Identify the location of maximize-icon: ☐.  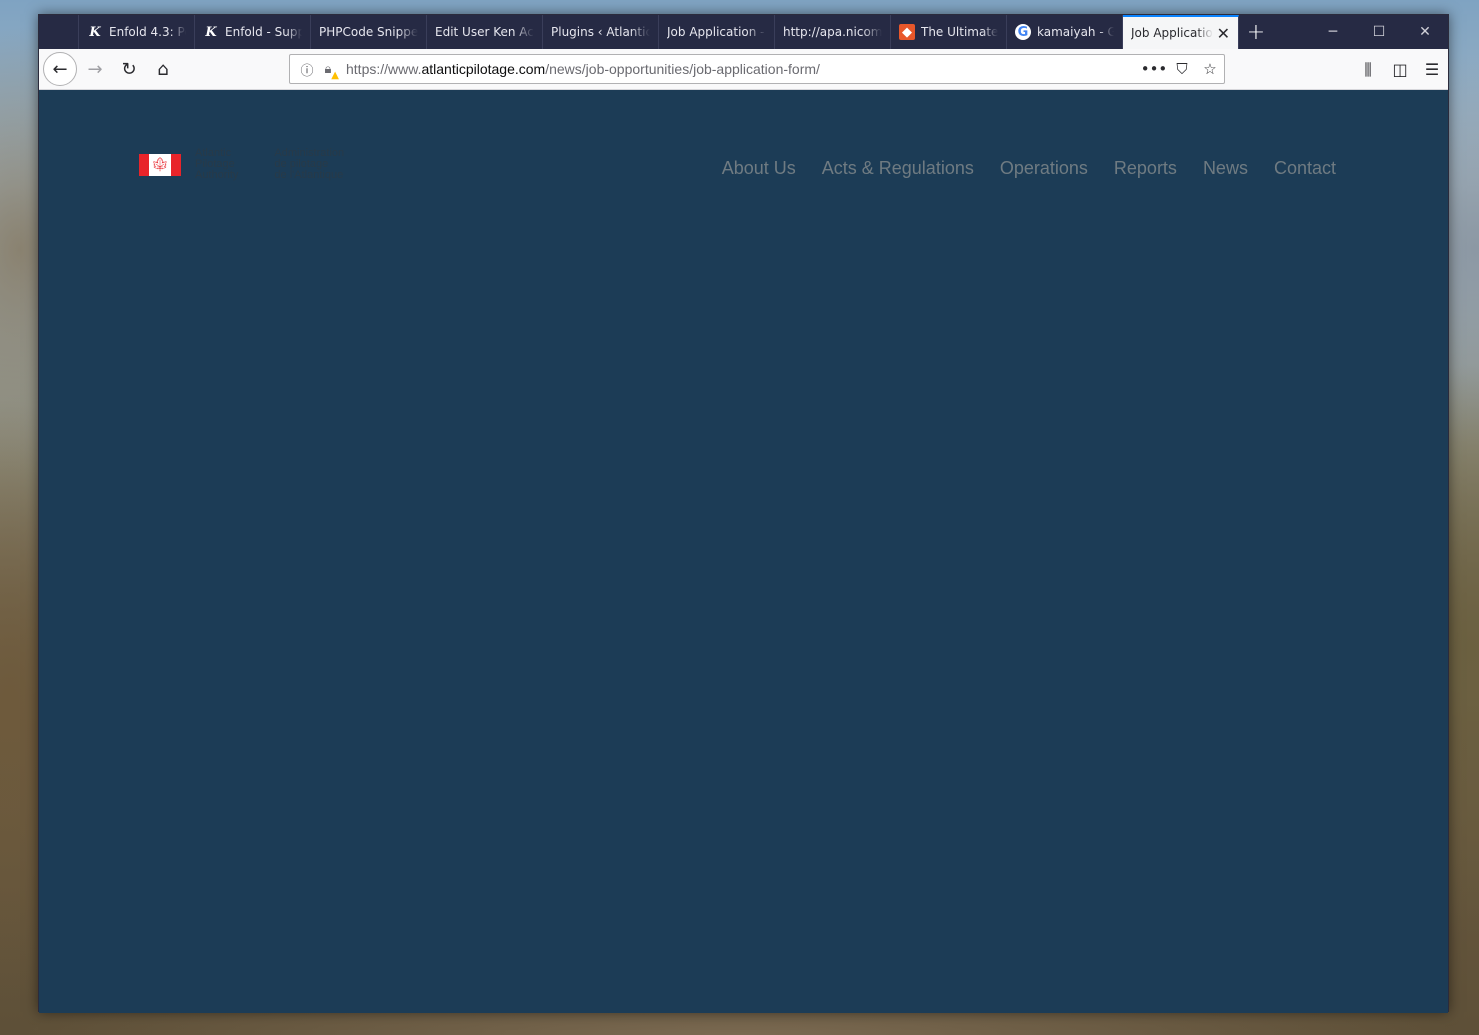
(1379, 32).